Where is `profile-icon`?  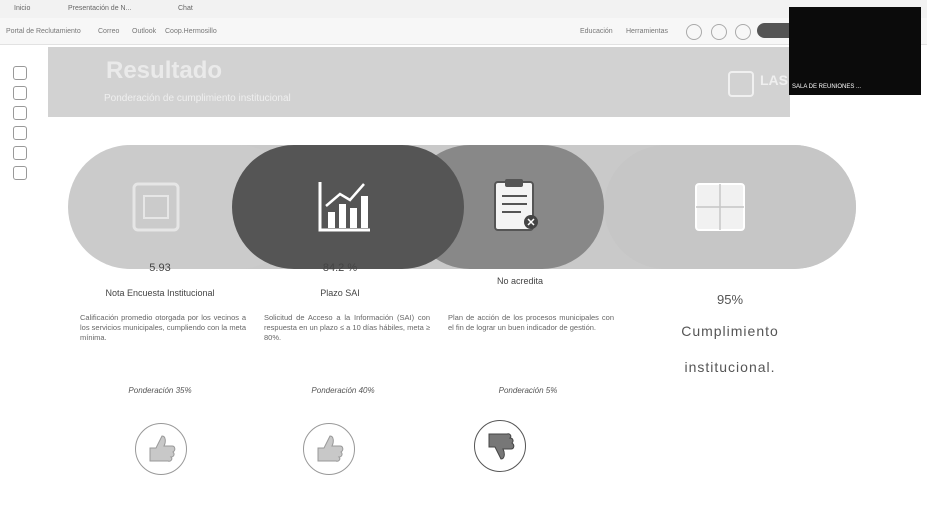
profile-icon is located at coordinates (743, 32).